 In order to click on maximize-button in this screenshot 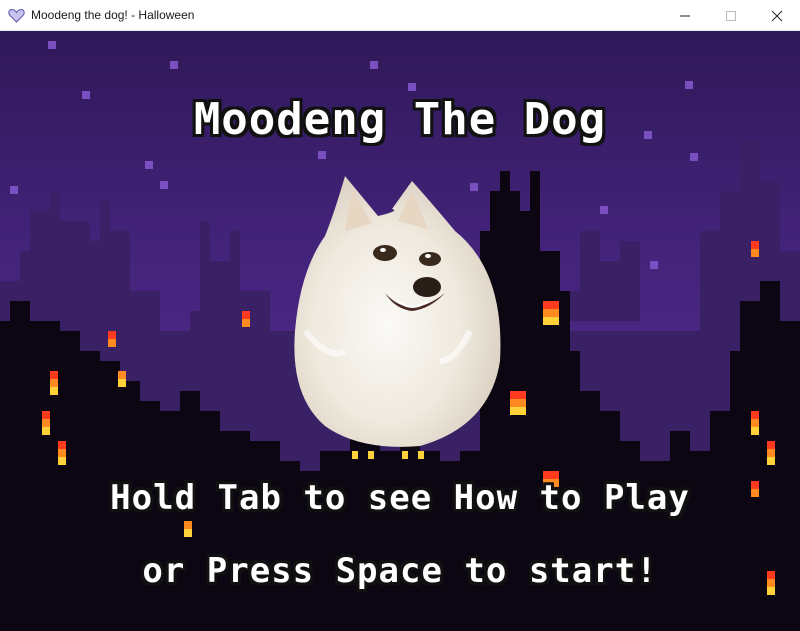, I will do `click(731, 15)`.